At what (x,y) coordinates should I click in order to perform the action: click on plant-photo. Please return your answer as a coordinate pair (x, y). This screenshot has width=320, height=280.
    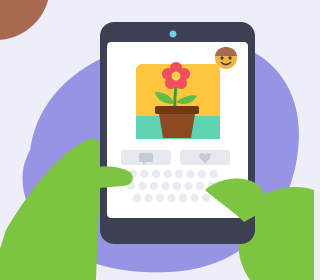
    Looking at the image, I should click on (178, 100).